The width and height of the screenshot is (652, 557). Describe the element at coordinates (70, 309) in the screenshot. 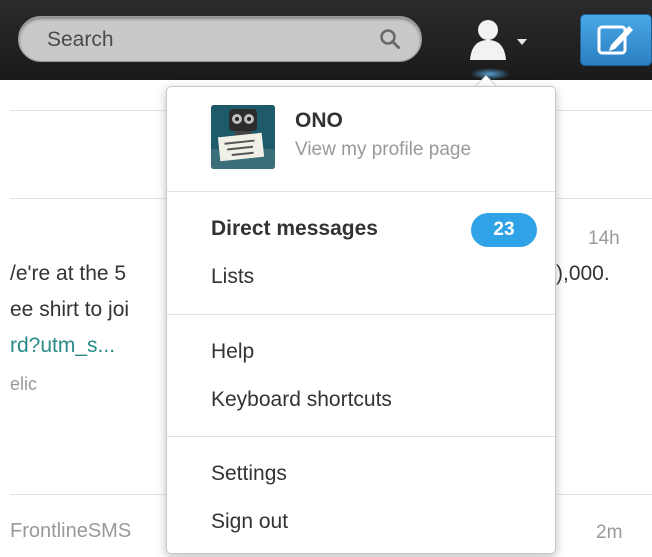

I see `tweet-text-fragment: ee shirt to joi` at that location.